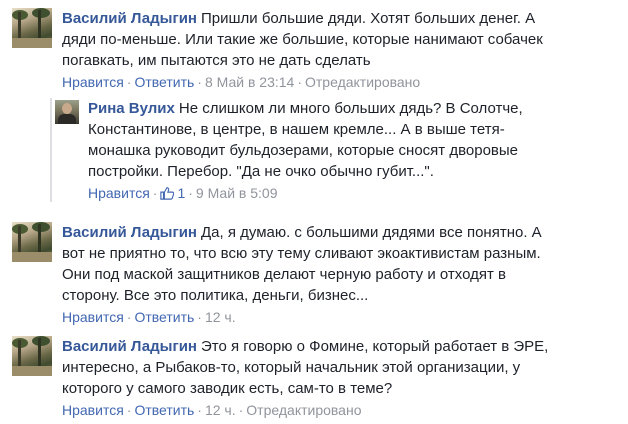 This screenshot has height=424, width=628. What do you see at coordinates (237, 193) in the screenshot?
I see `timestamp: 9 Май в 5:09` at bounding box center [237, 193].